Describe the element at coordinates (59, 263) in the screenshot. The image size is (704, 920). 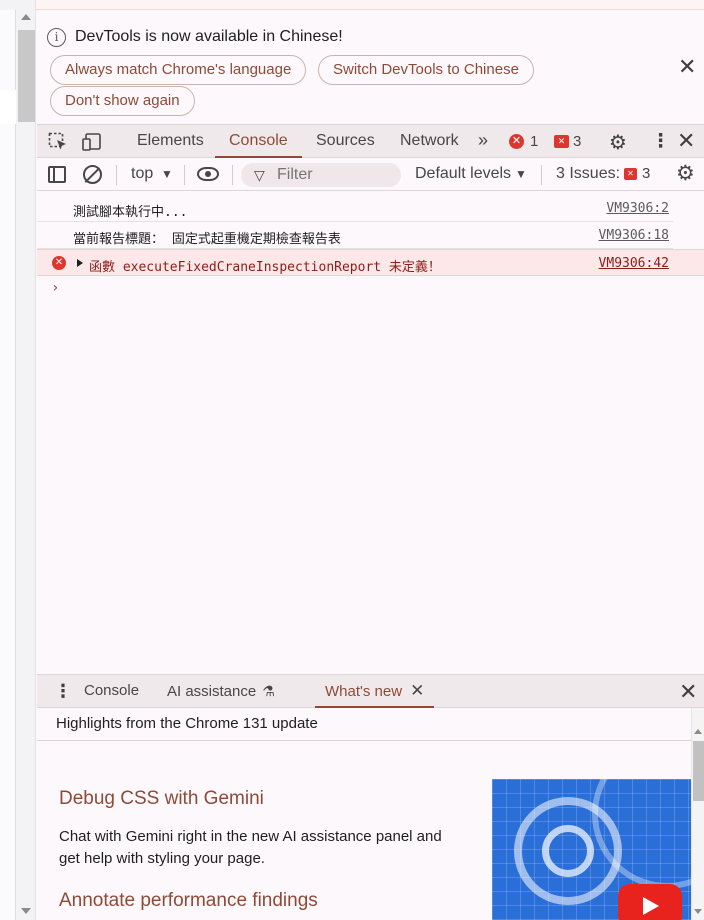
I see `error-icon: ✕` at that location.